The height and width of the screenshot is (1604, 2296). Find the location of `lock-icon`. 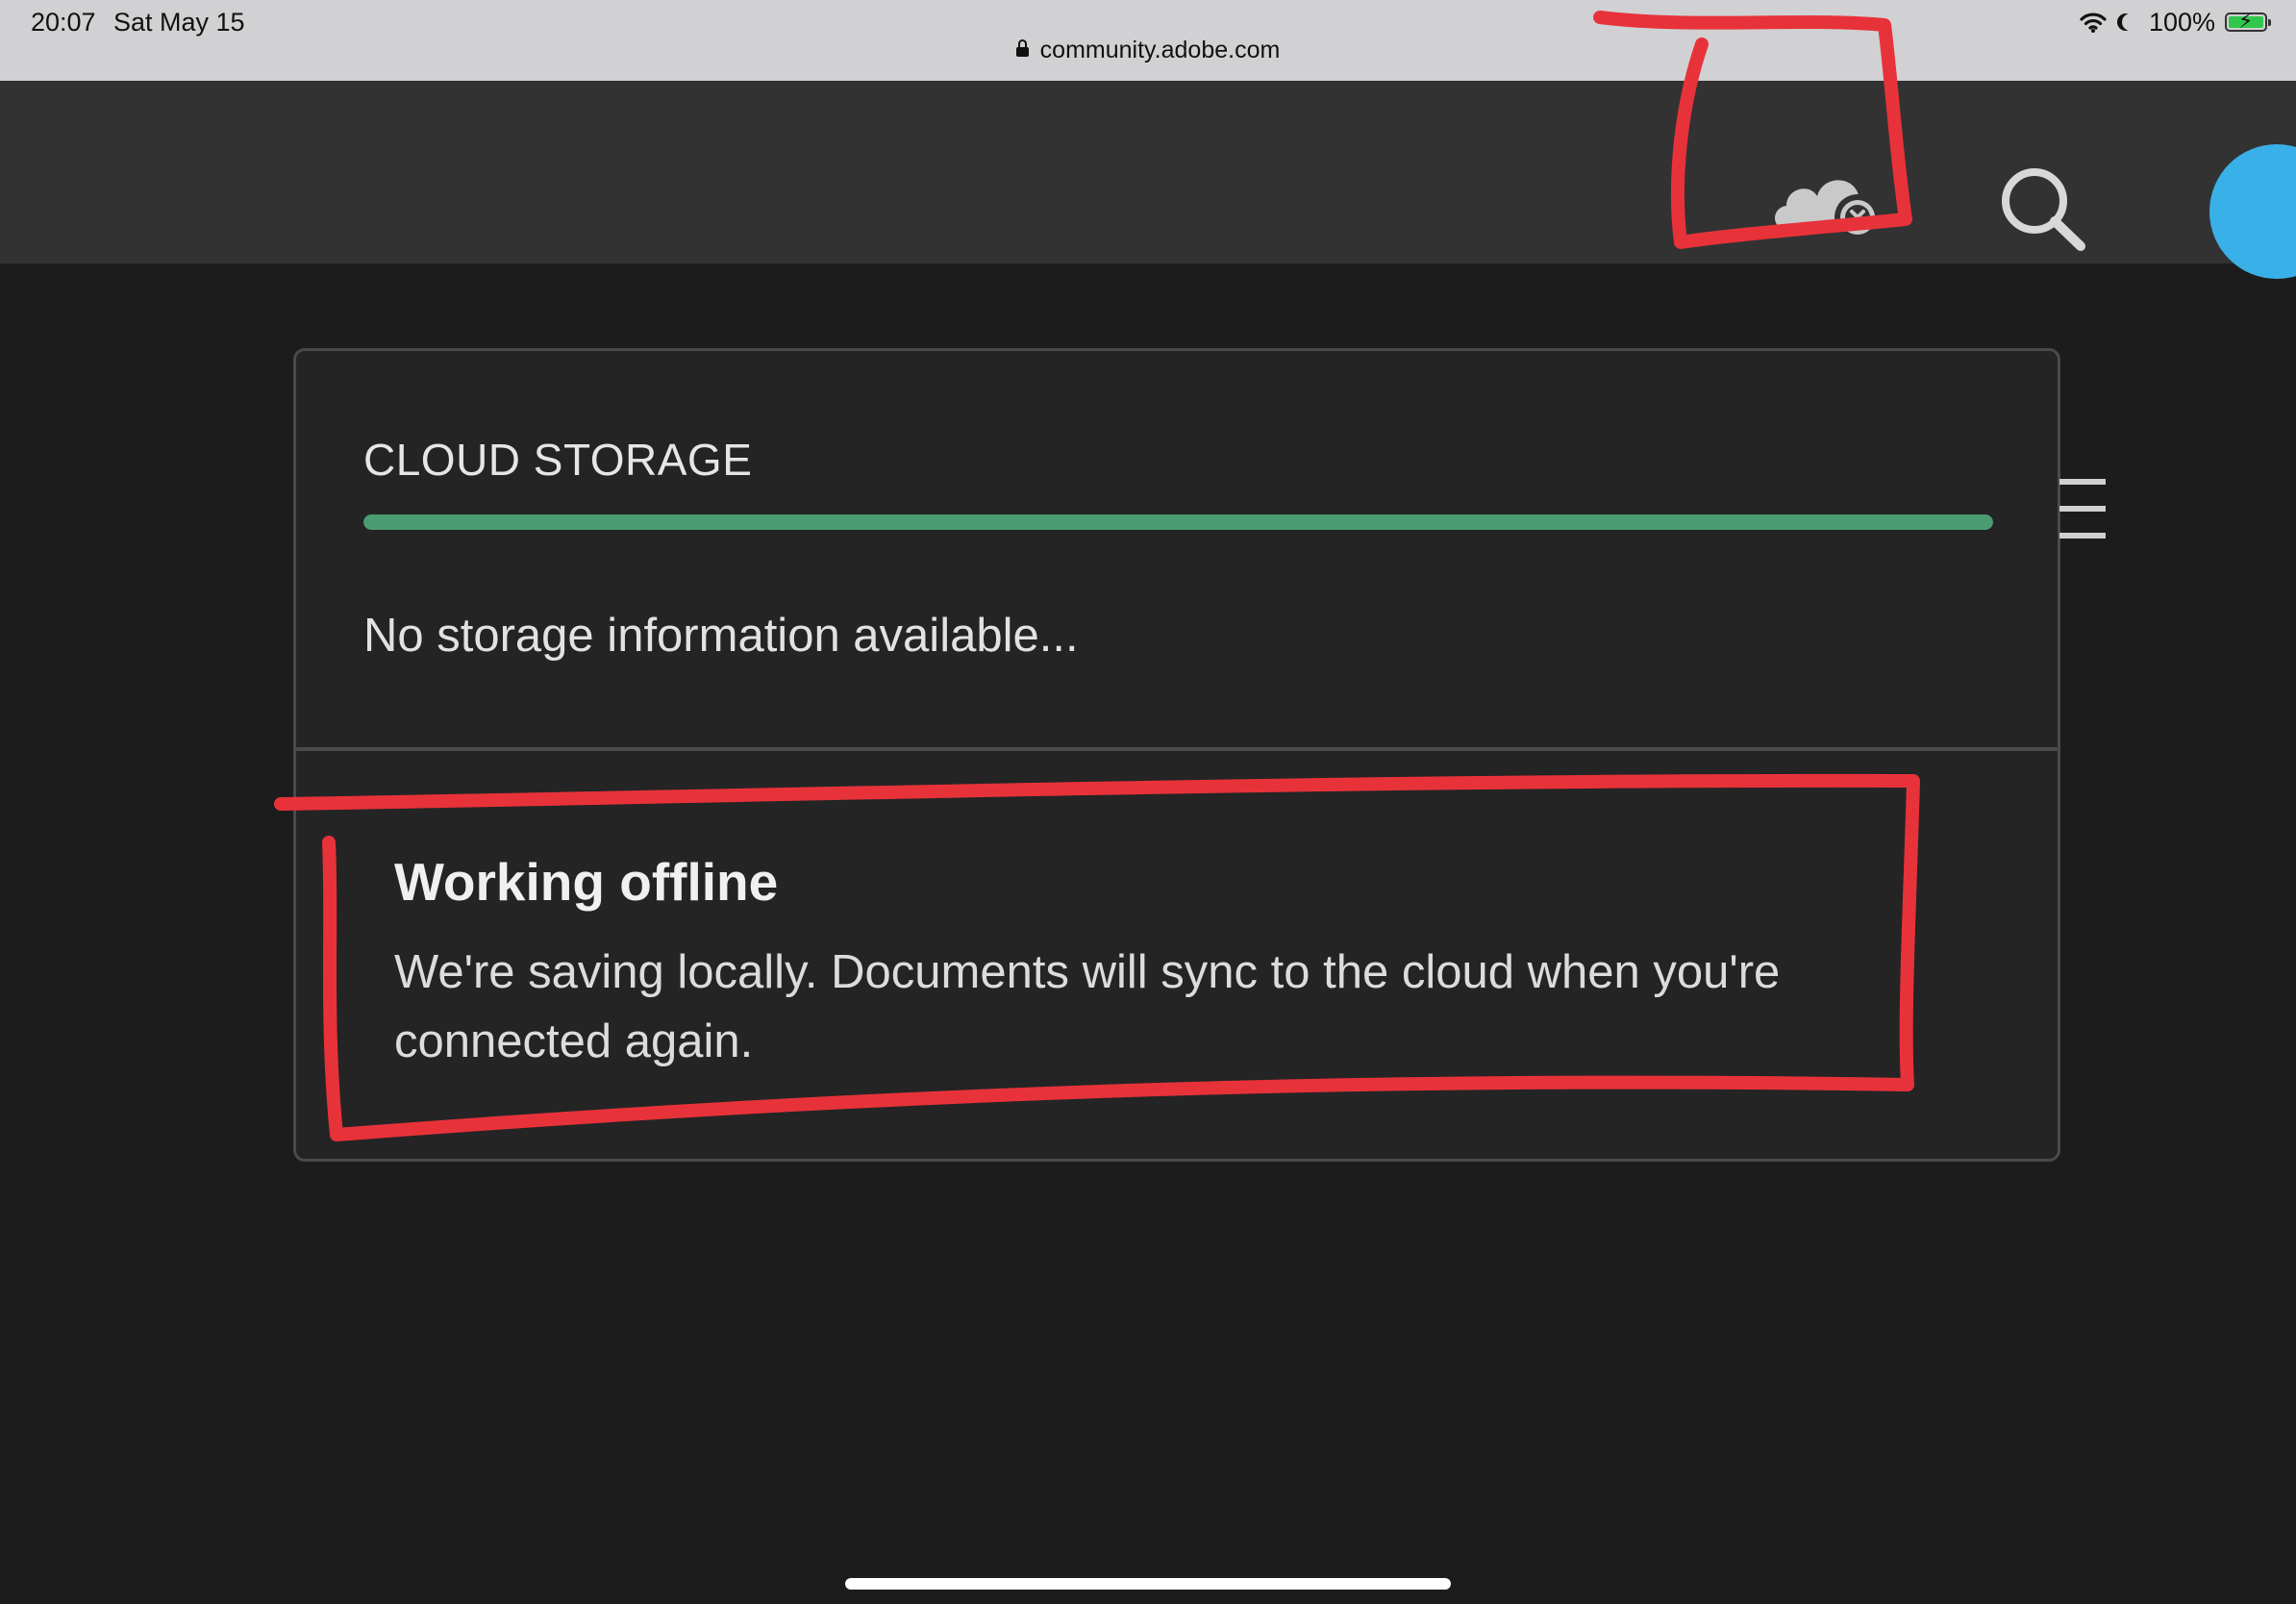

lock-icon is located at coordinates (1022, 48).